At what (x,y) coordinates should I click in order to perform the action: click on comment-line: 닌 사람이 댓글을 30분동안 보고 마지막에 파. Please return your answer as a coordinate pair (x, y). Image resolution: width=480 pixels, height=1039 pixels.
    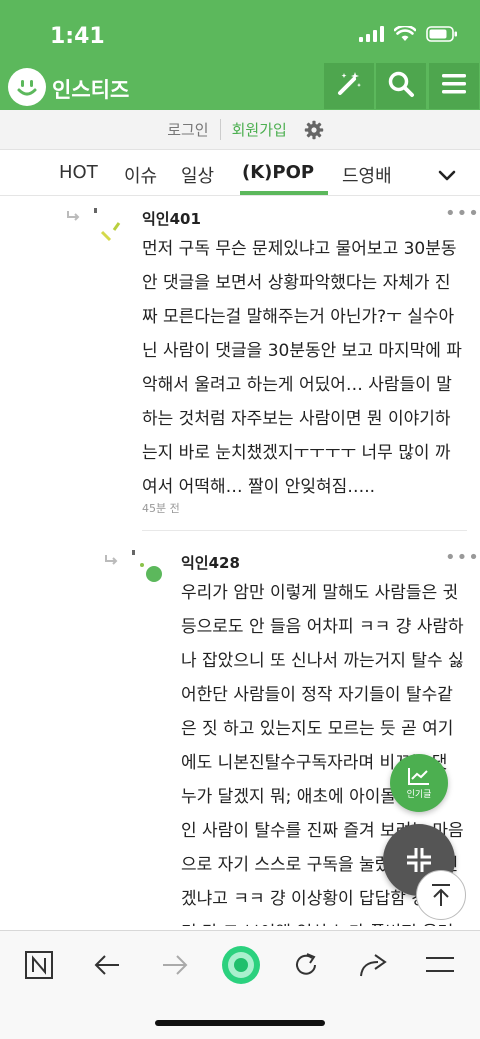
    Looking at the image, I should click on (302, 351).